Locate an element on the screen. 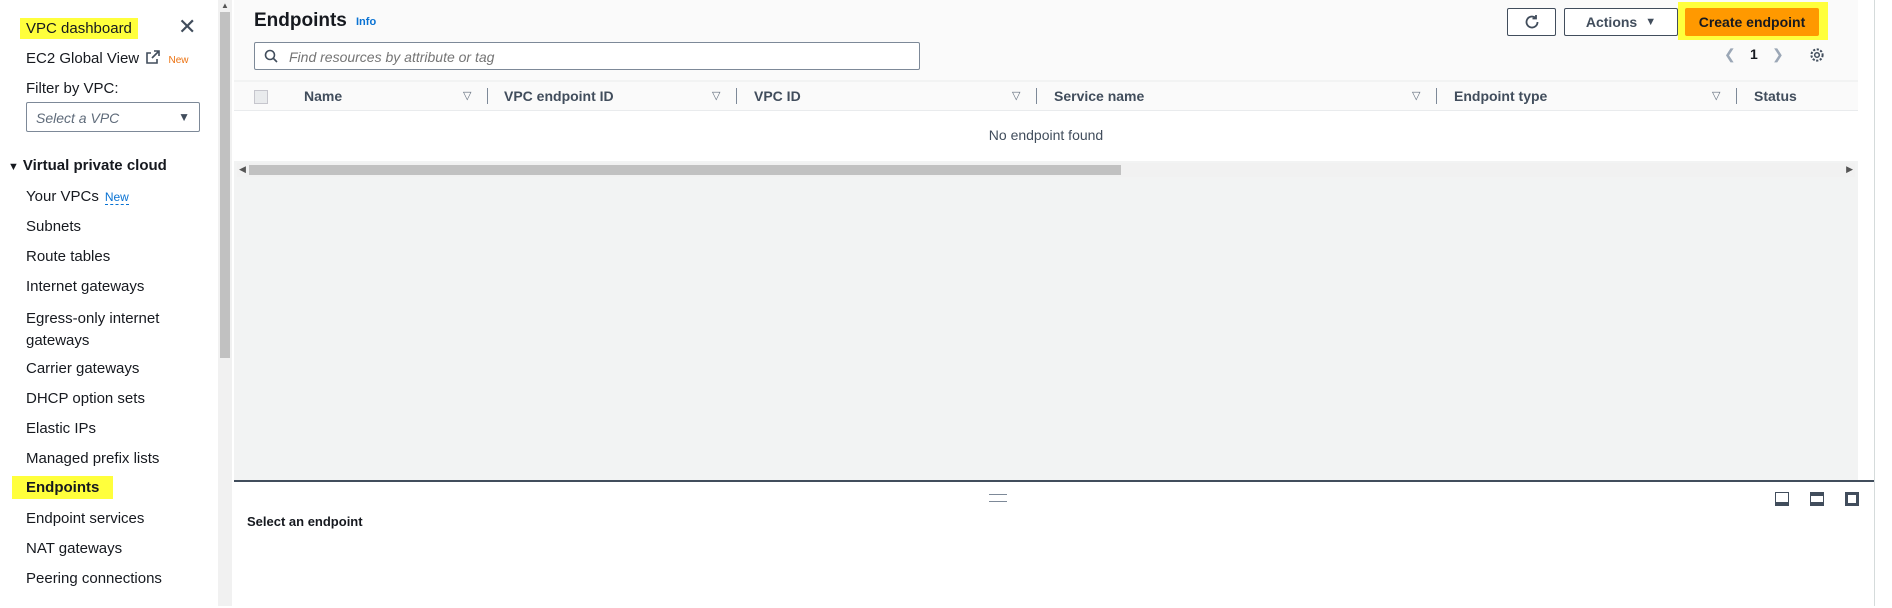  select-all-checkbox is located at coordinates (261, 97).